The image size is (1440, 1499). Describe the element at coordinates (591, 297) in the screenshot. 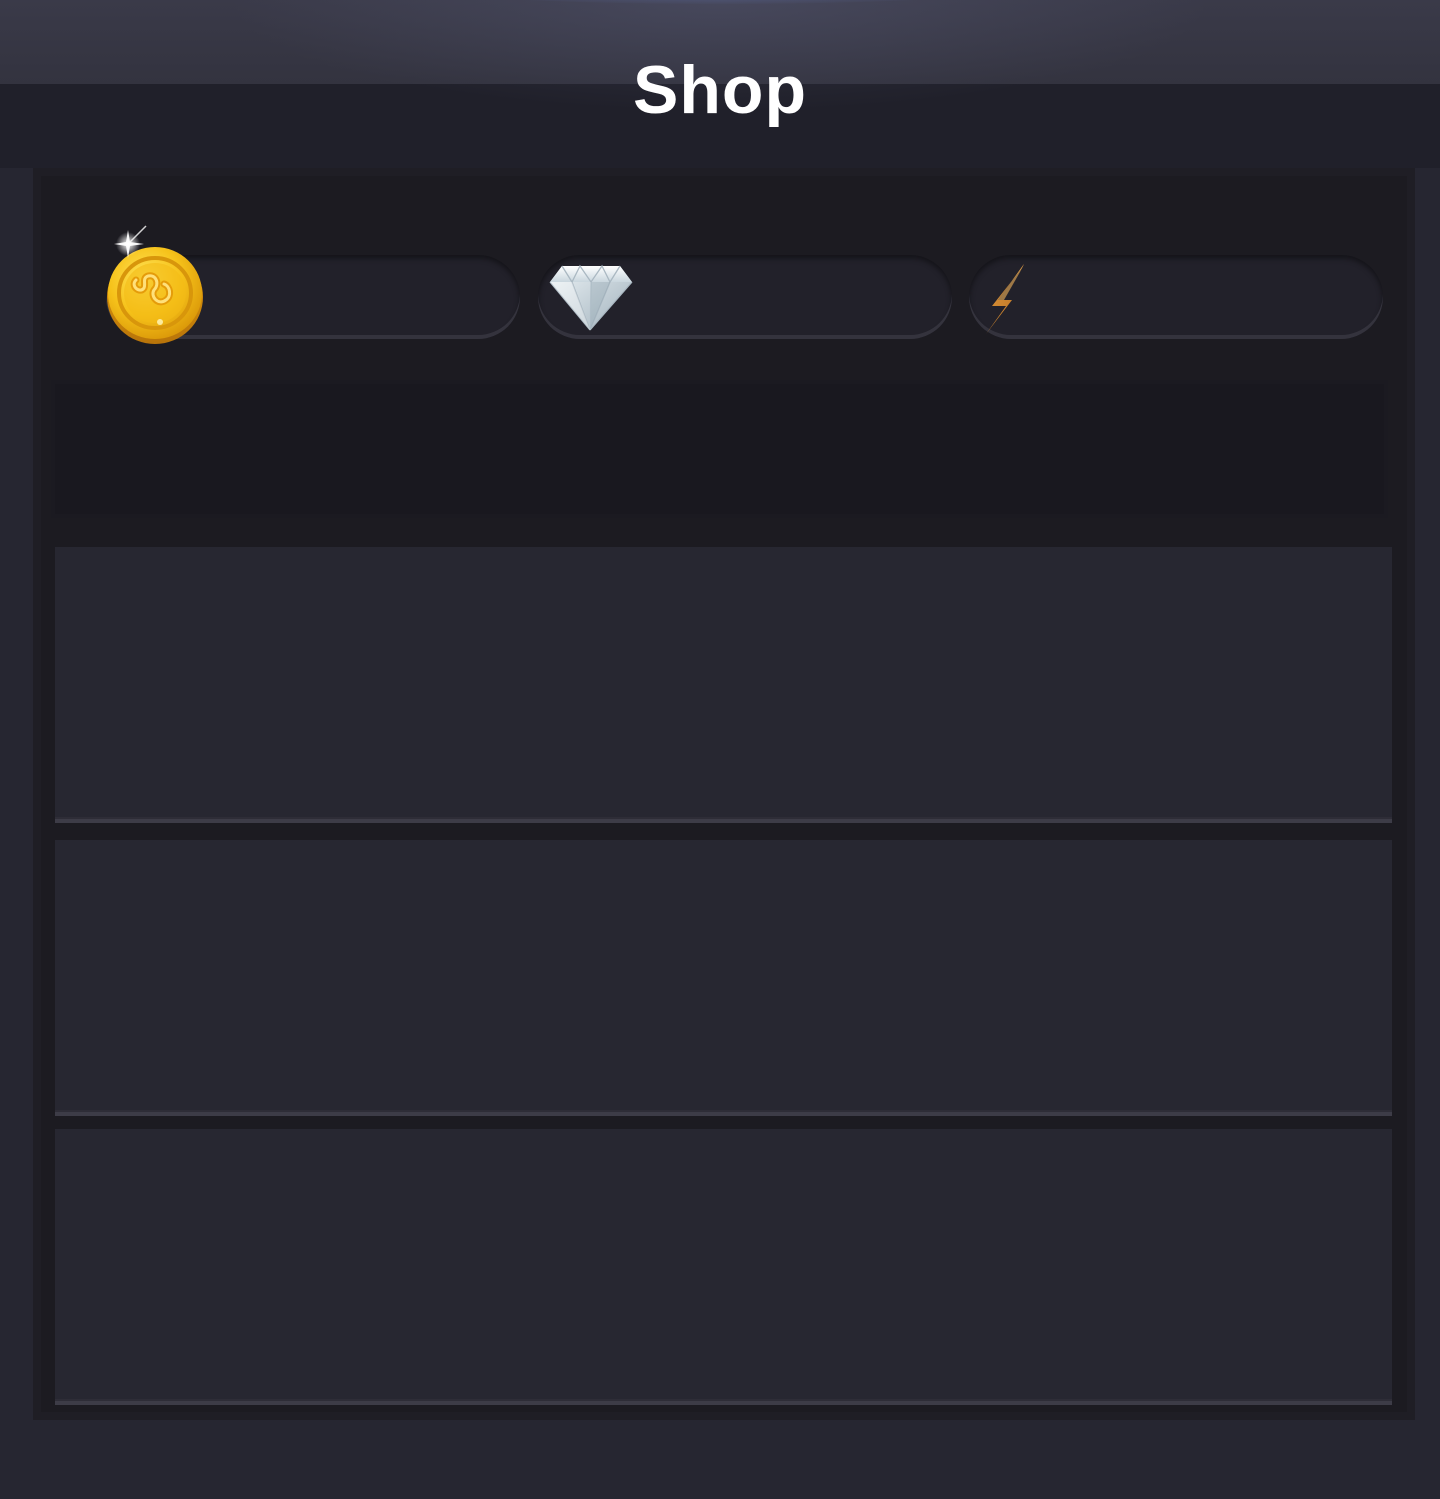

I see `diamond-icon` at that location.